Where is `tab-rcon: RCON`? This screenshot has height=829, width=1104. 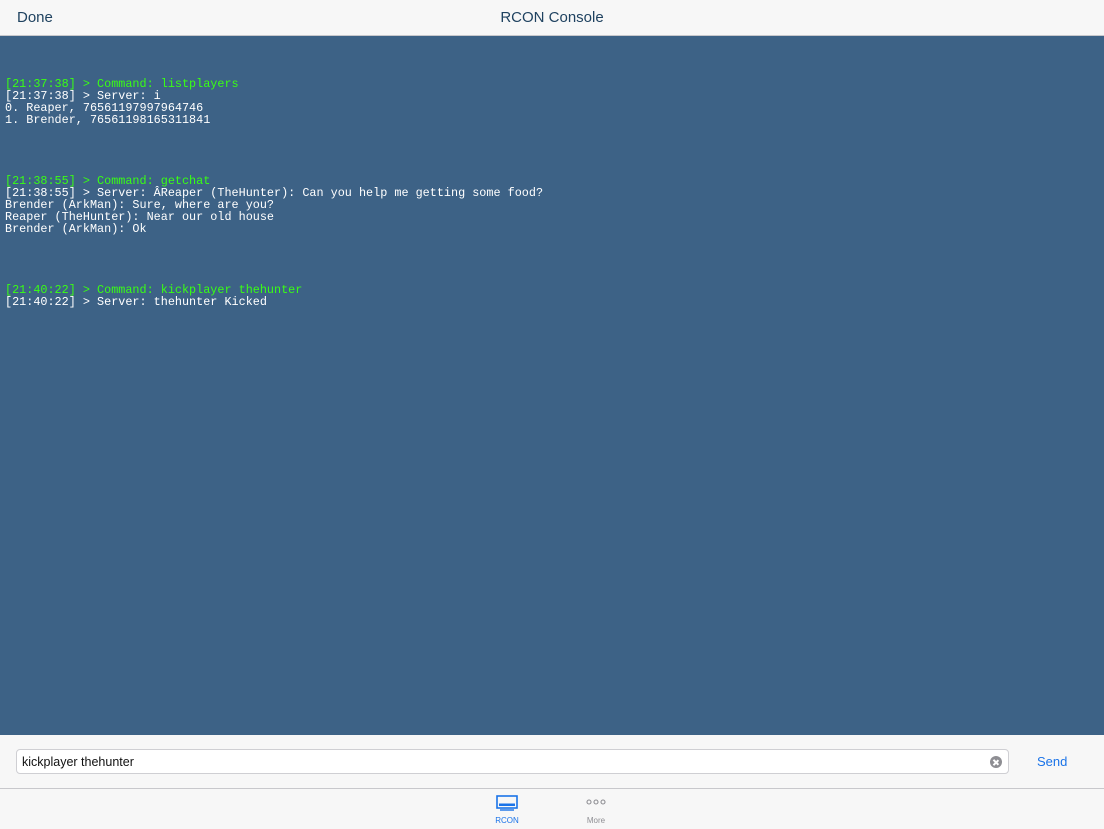
tab-rcon: RCON is located at coordinates (507, 809).